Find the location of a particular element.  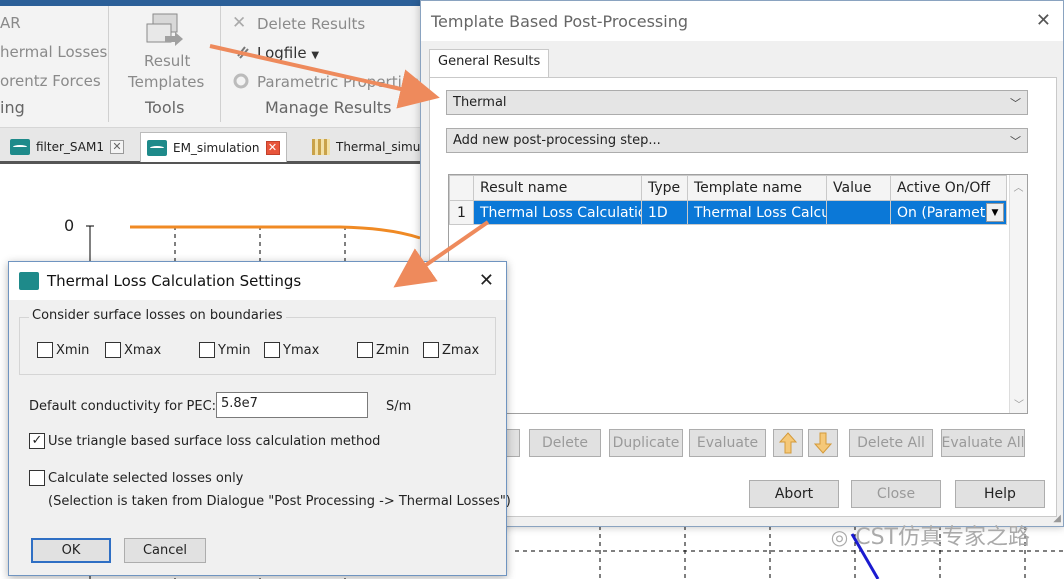

checkbox-ymin: Ymin is located at coordinates (224, 350).